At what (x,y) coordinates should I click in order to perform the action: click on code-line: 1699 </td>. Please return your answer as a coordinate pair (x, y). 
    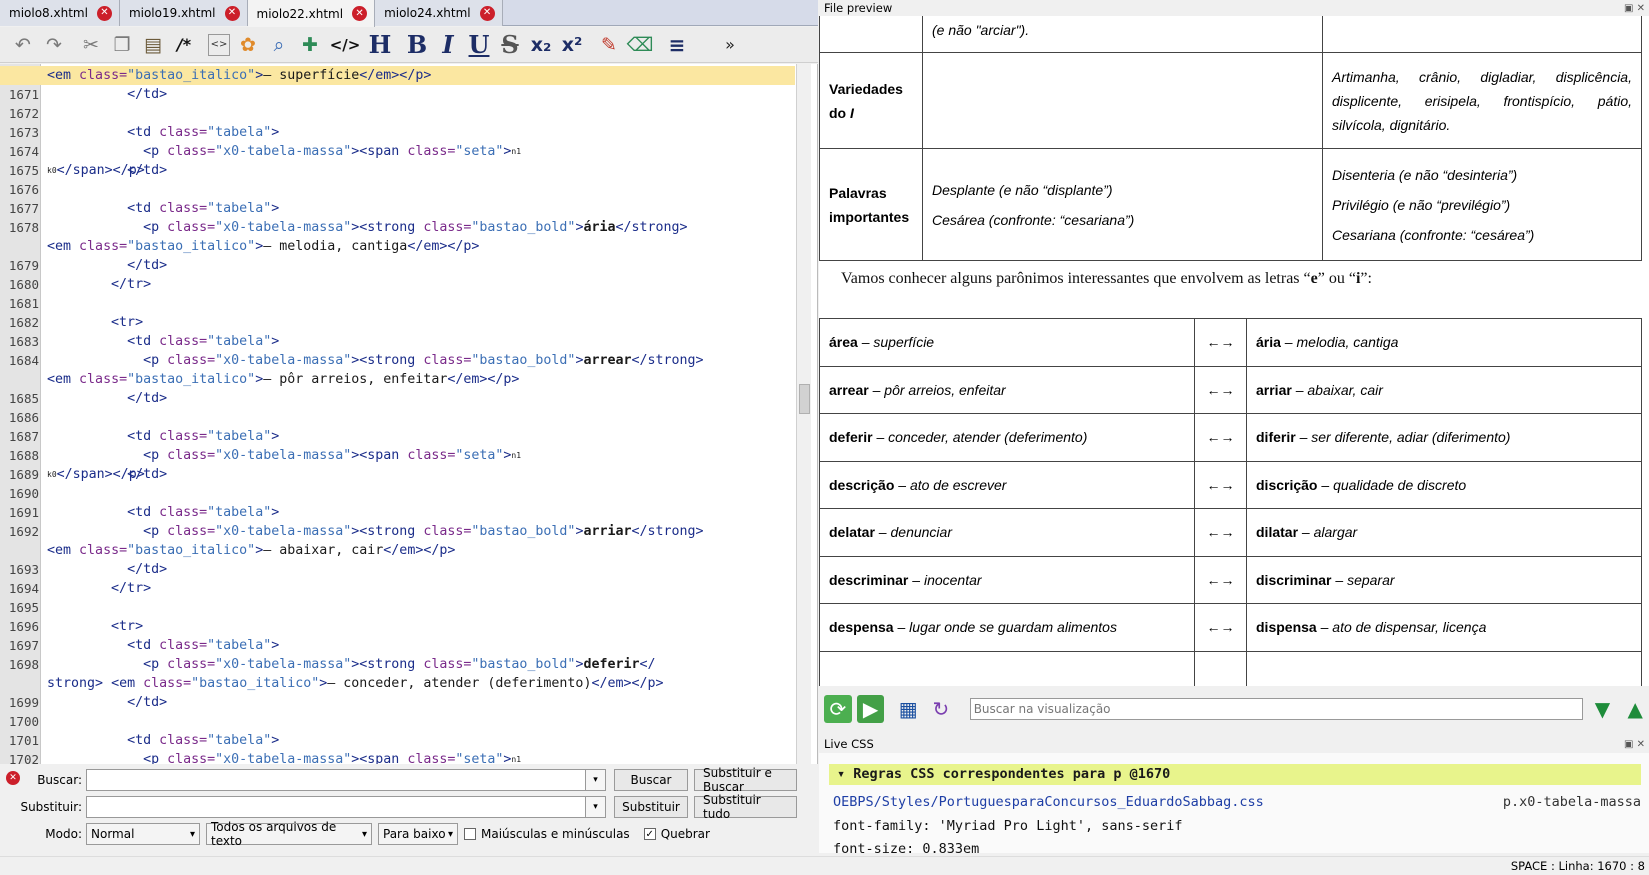
    Looking at the image, I should click on (397, 702).